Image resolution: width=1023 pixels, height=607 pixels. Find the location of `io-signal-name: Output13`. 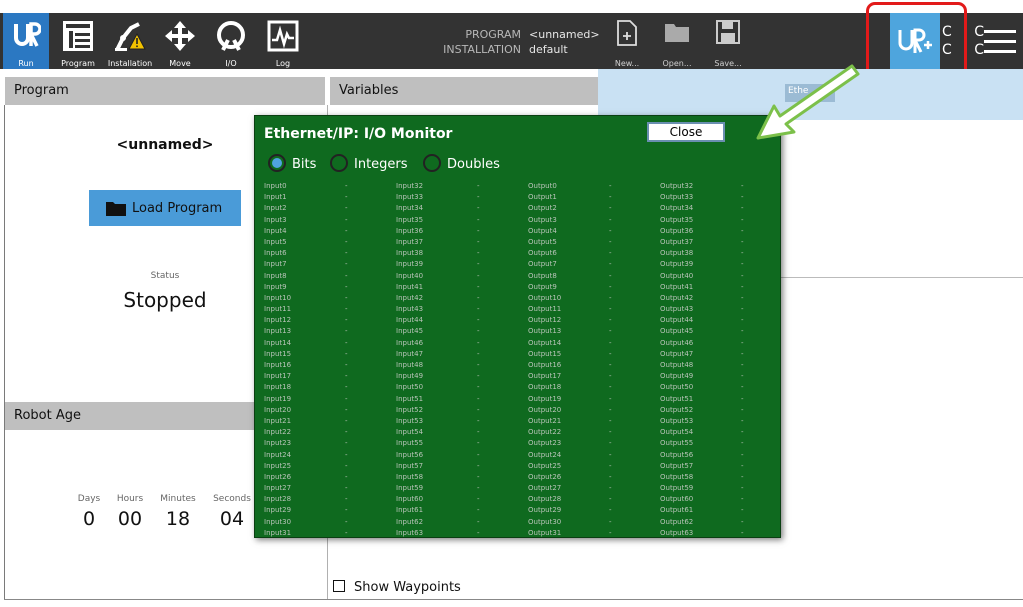

io-signal-name: Output13 is located at coordinates (545, 331).